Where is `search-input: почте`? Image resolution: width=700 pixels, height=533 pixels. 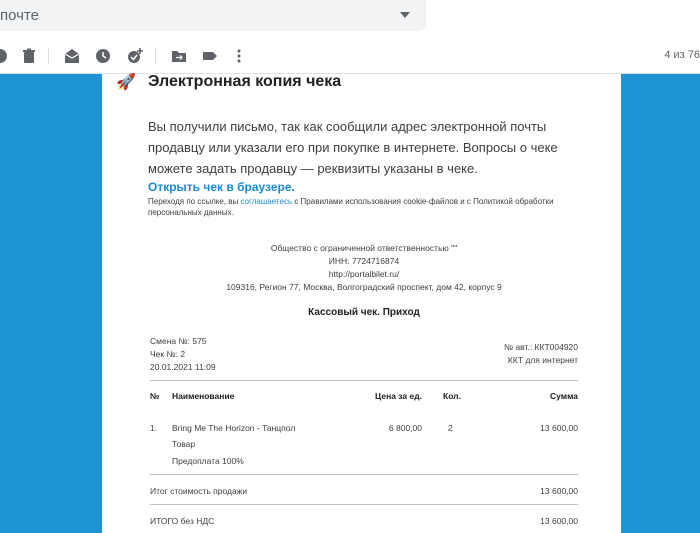 search-input: почте is located at coordinates (19, 15).